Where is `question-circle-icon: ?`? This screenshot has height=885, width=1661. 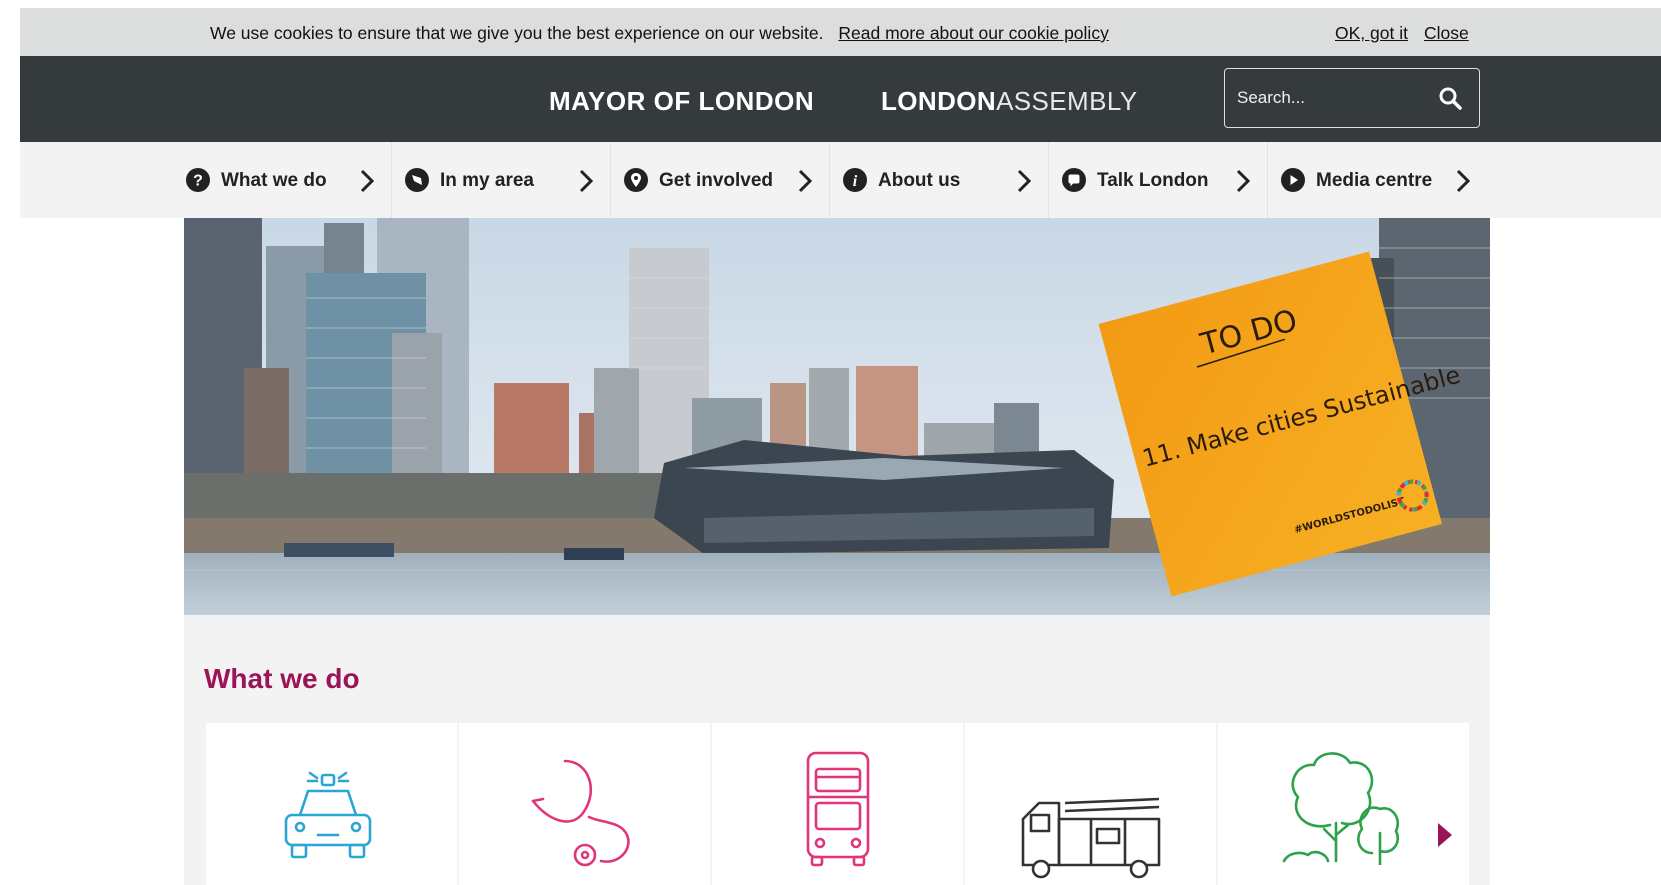
question-circle-icon: ? is located at coordinates (198, 180).